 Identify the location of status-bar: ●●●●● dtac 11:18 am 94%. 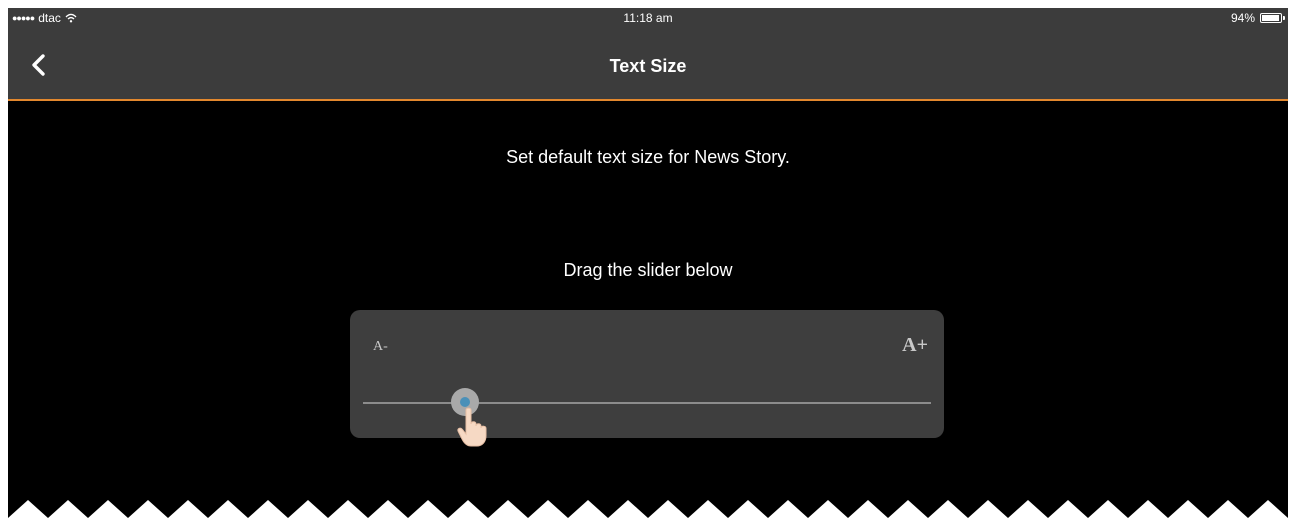
(648, 18).